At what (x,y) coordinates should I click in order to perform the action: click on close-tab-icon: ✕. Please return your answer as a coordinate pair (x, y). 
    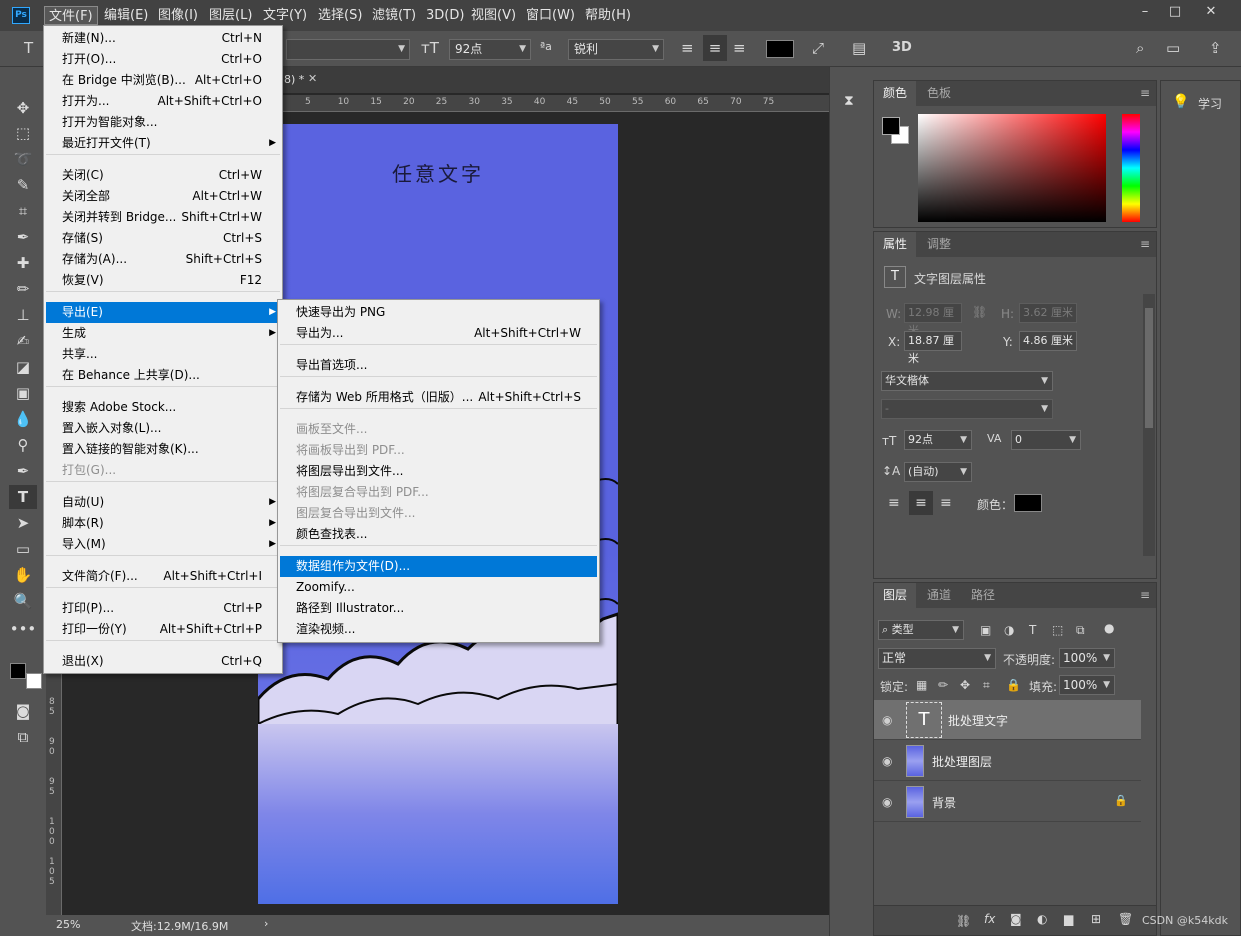
    Looking at the image, I should click on (312, 78).